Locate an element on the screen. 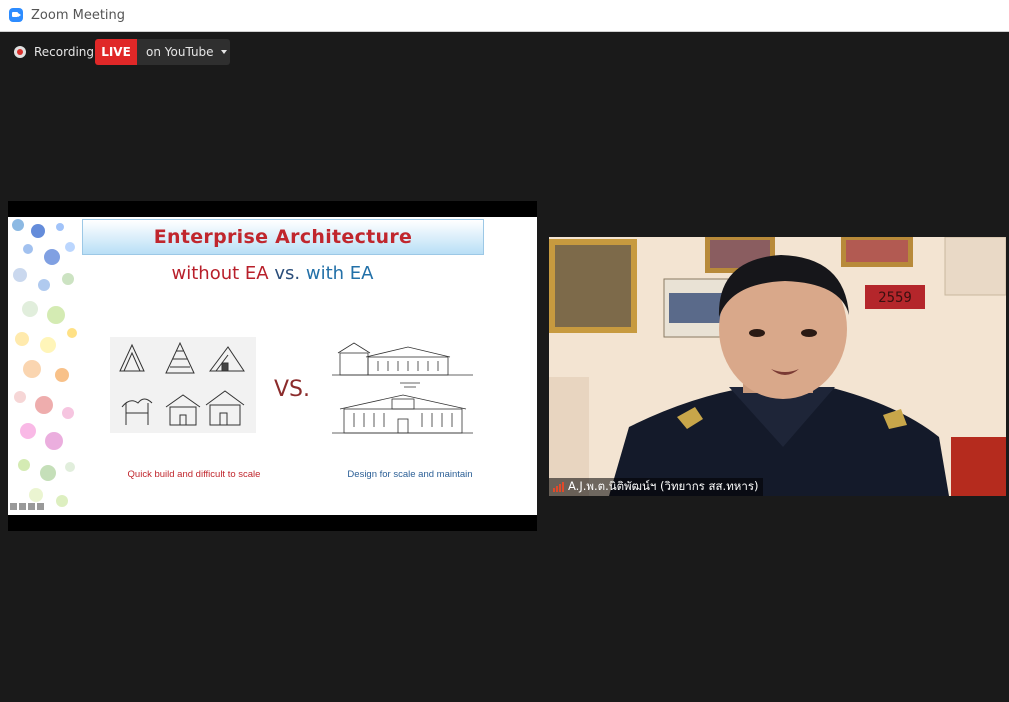 The height and width of the screenshot is (702, 1009). window-title-bar: Zoom Meeting is located at coordinates (504, 16).